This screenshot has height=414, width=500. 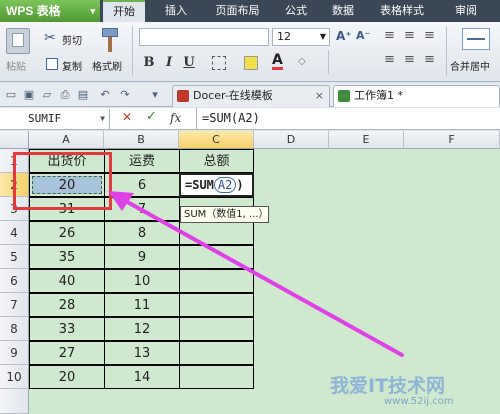 I want to click on paste-button: 粘贴, so click(x=16, y=65).